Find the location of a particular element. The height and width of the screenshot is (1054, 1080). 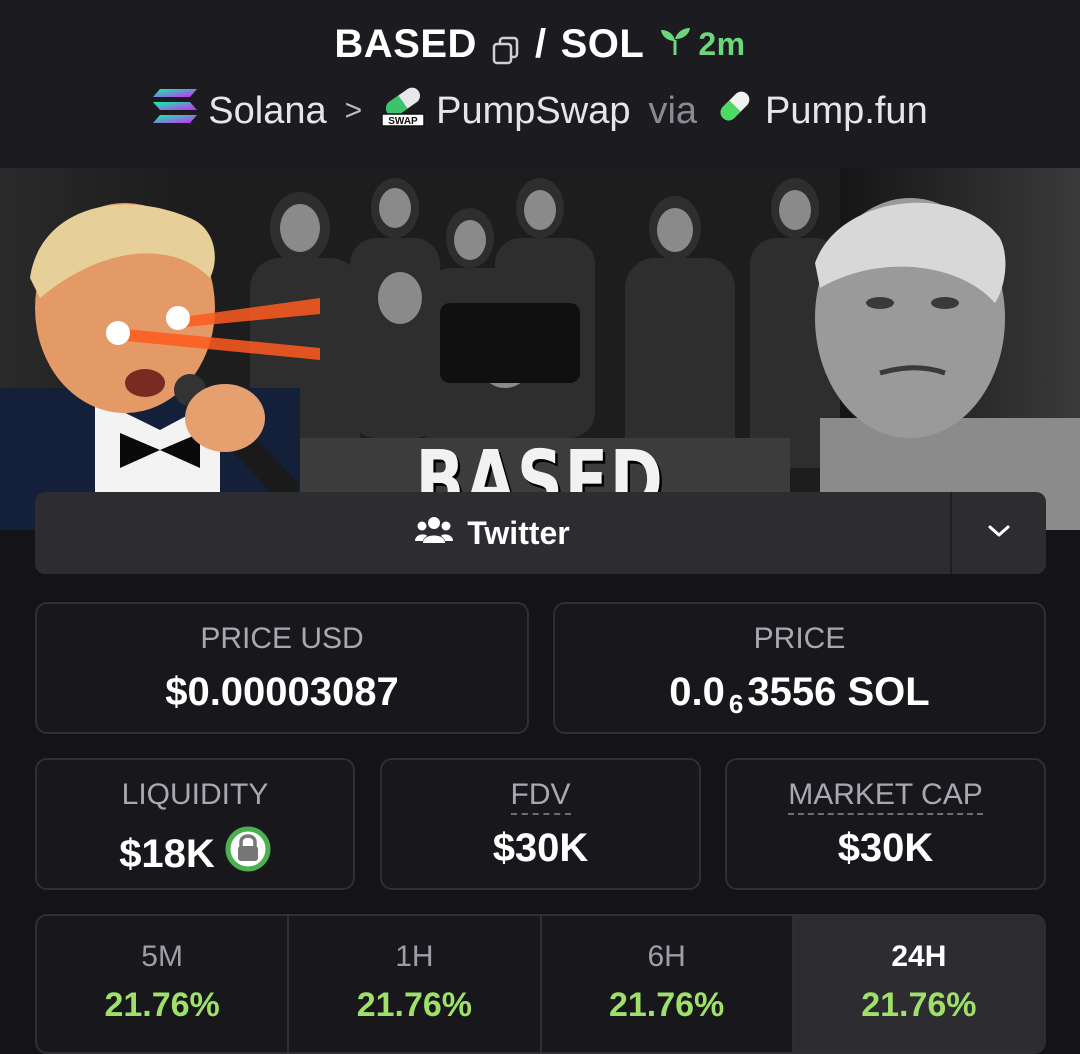

socials-toggle is located at coordinates (998, 533).